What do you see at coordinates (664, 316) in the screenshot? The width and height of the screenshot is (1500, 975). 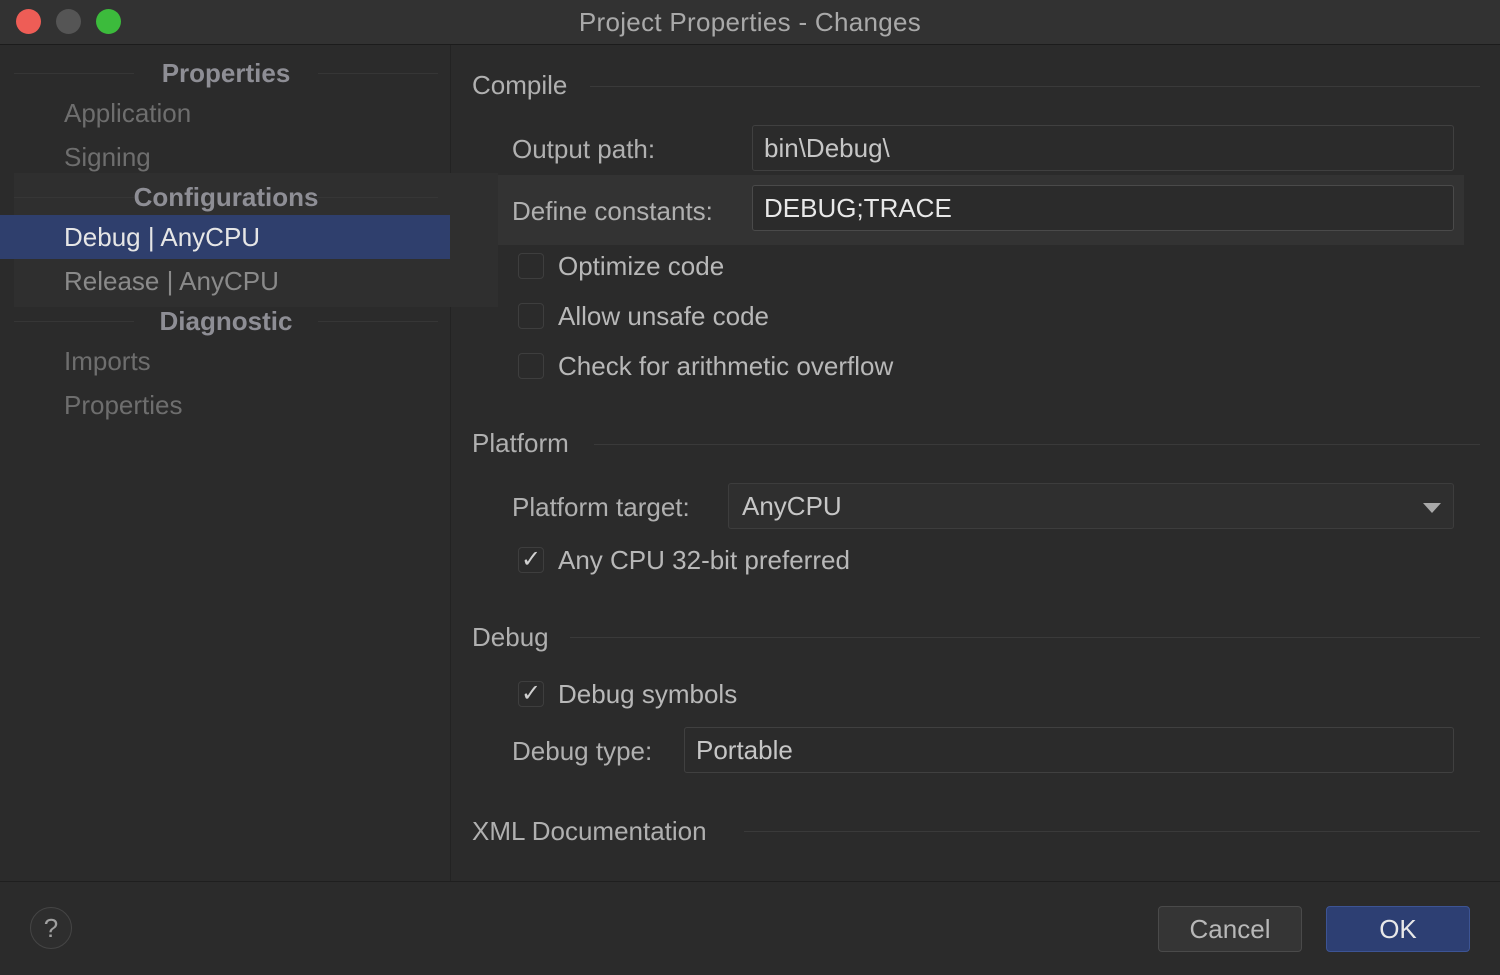 I see `allow-unsafe-code-label: Allow unsafe code` at bounding box center [664, 316].